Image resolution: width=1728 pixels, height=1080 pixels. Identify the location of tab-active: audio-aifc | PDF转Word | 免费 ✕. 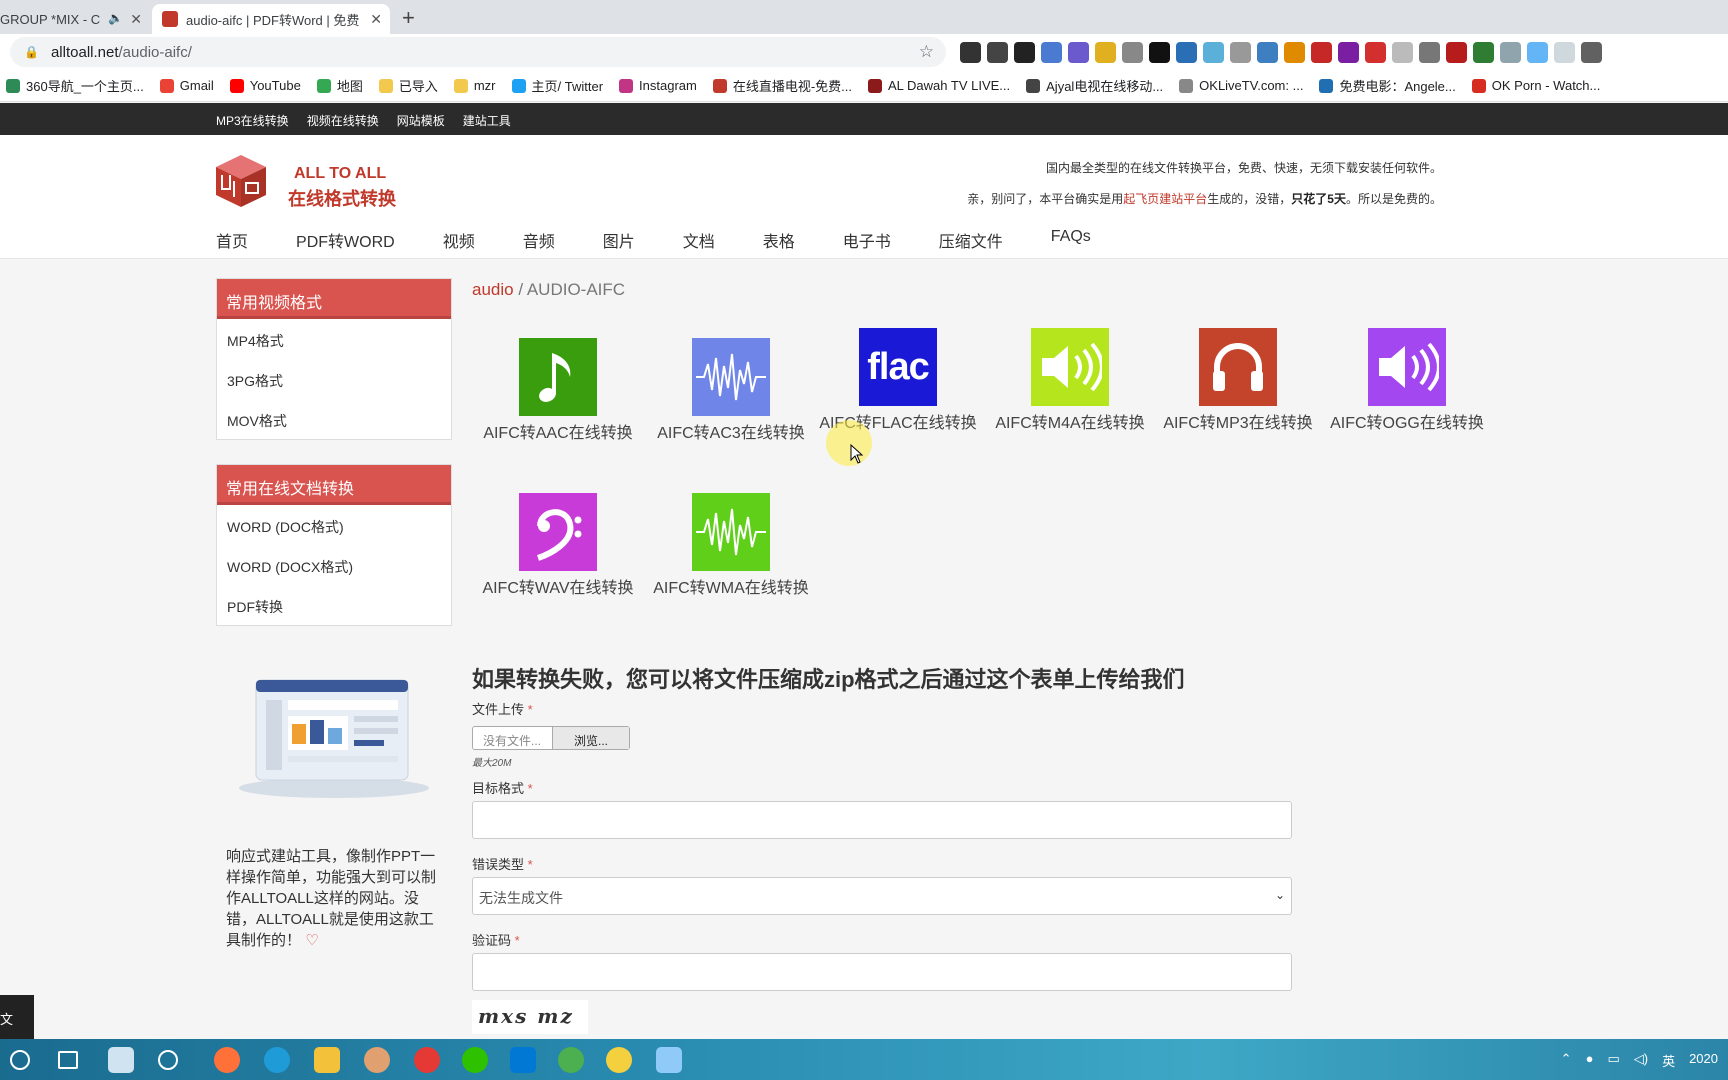
(271, 19).